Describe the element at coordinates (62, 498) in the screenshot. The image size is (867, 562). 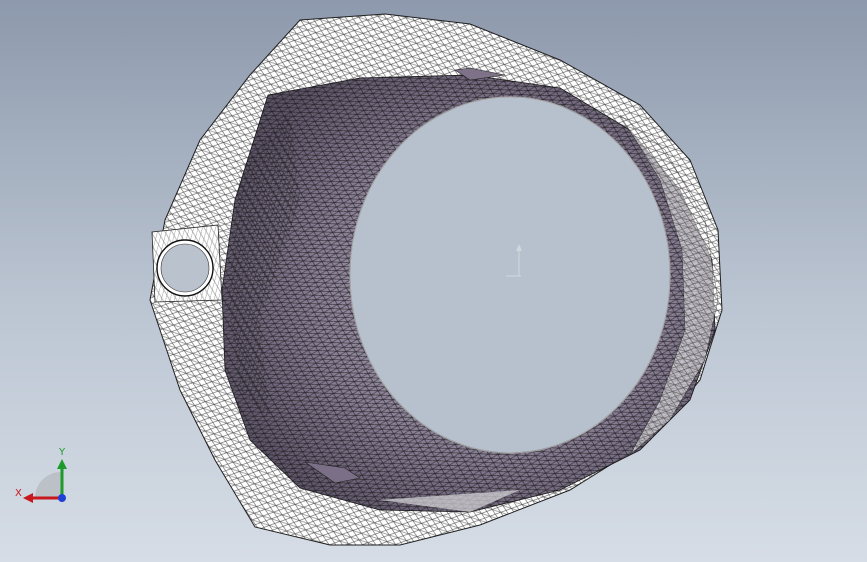
I see `z-axis-icon` at that location.